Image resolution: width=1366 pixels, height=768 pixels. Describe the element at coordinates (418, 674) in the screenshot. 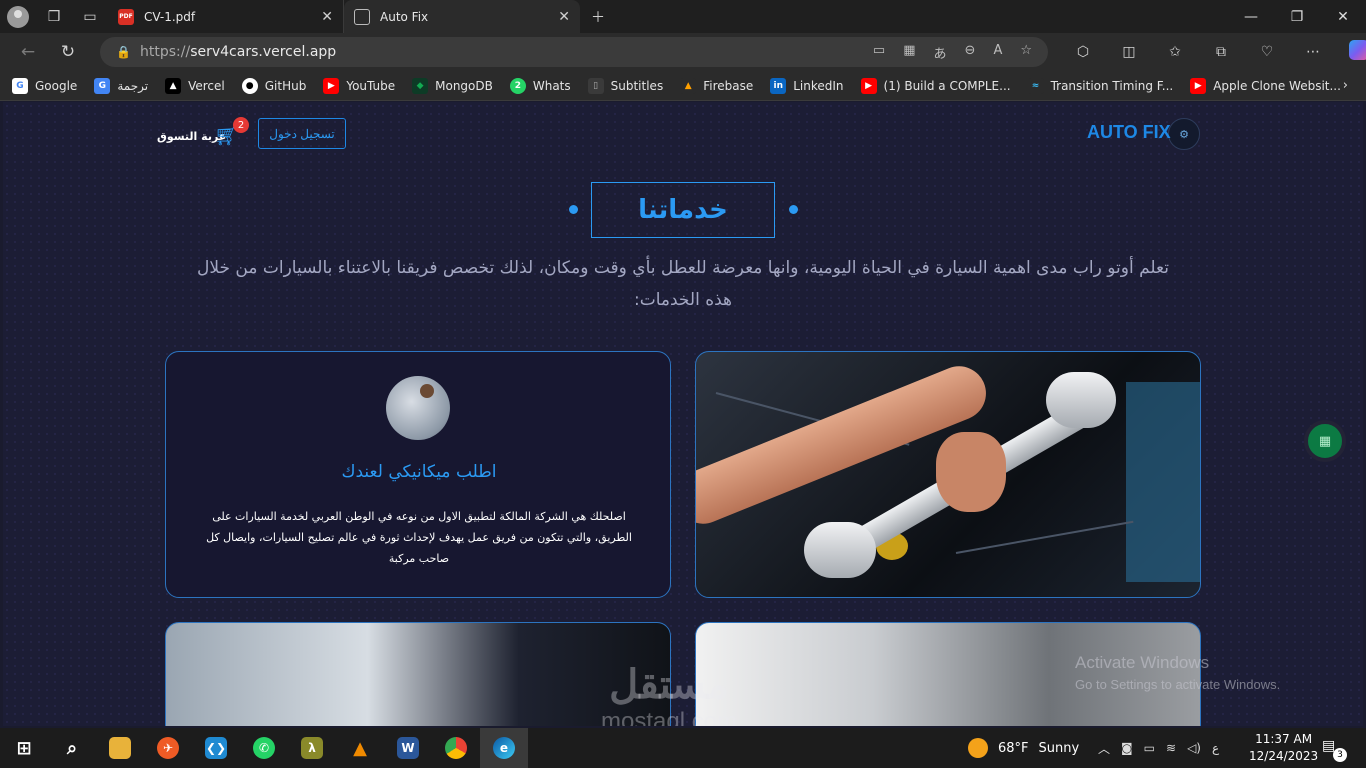

I see `service-image-businessman` at that location.